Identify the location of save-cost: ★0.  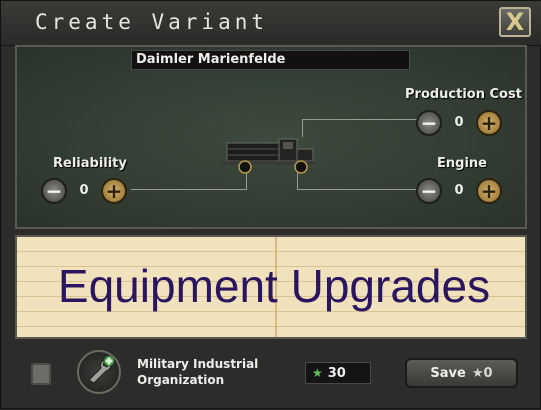
(482, 373).